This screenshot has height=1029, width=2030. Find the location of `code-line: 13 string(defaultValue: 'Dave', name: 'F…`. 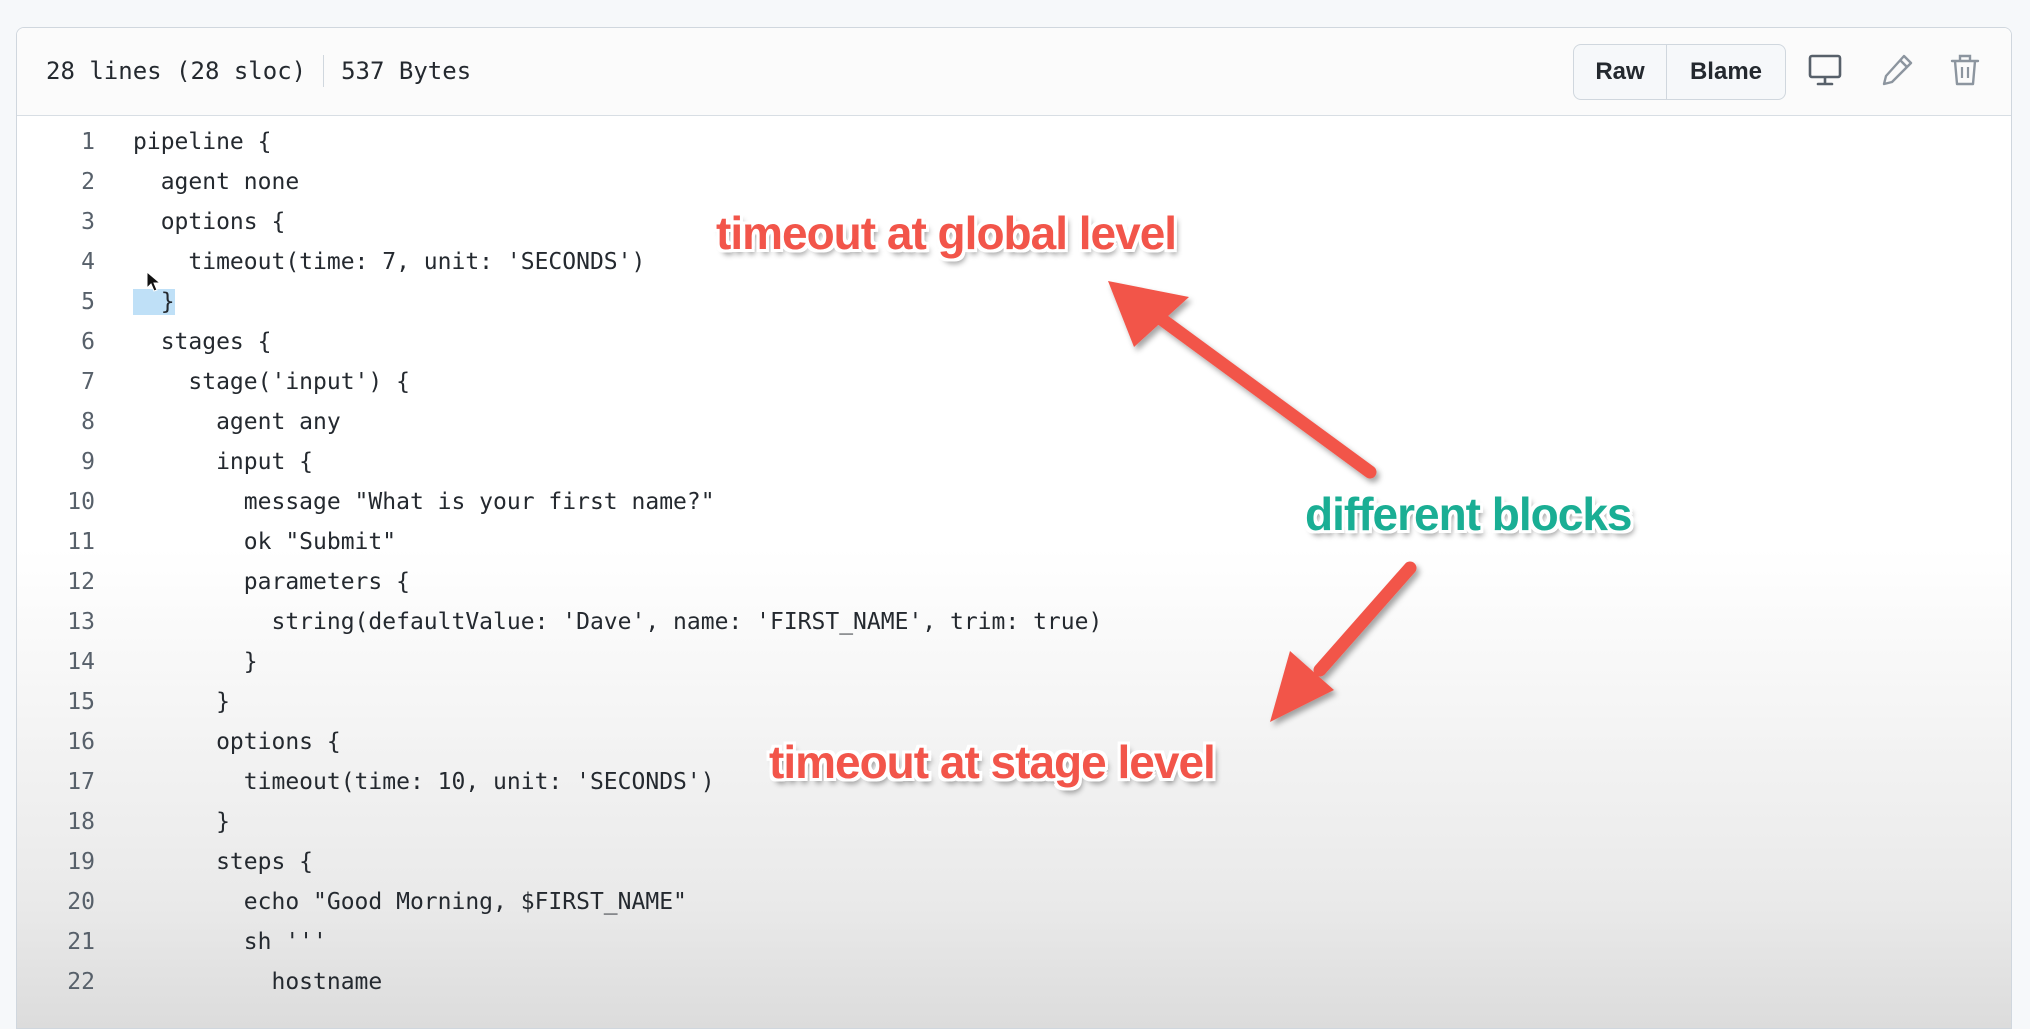

code-line: 13 string(defaultValue: 'Dave', name: 'F… is located at coordinates (1014, 622).